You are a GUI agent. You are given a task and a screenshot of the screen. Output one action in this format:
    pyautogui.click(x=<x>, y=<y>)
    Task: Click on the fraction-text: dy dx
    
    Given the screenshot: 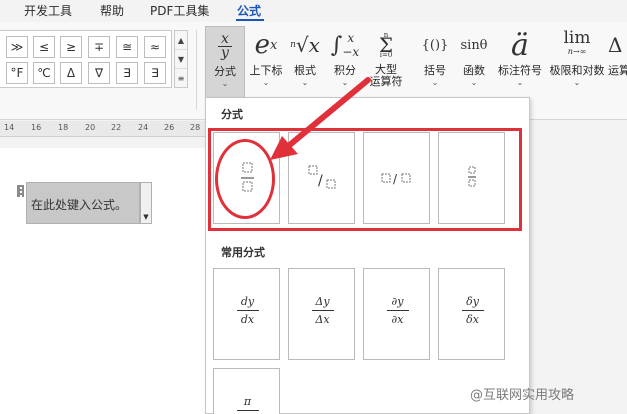 What is the action you would take?
    pyautogui.click(x=247, y=310)
    